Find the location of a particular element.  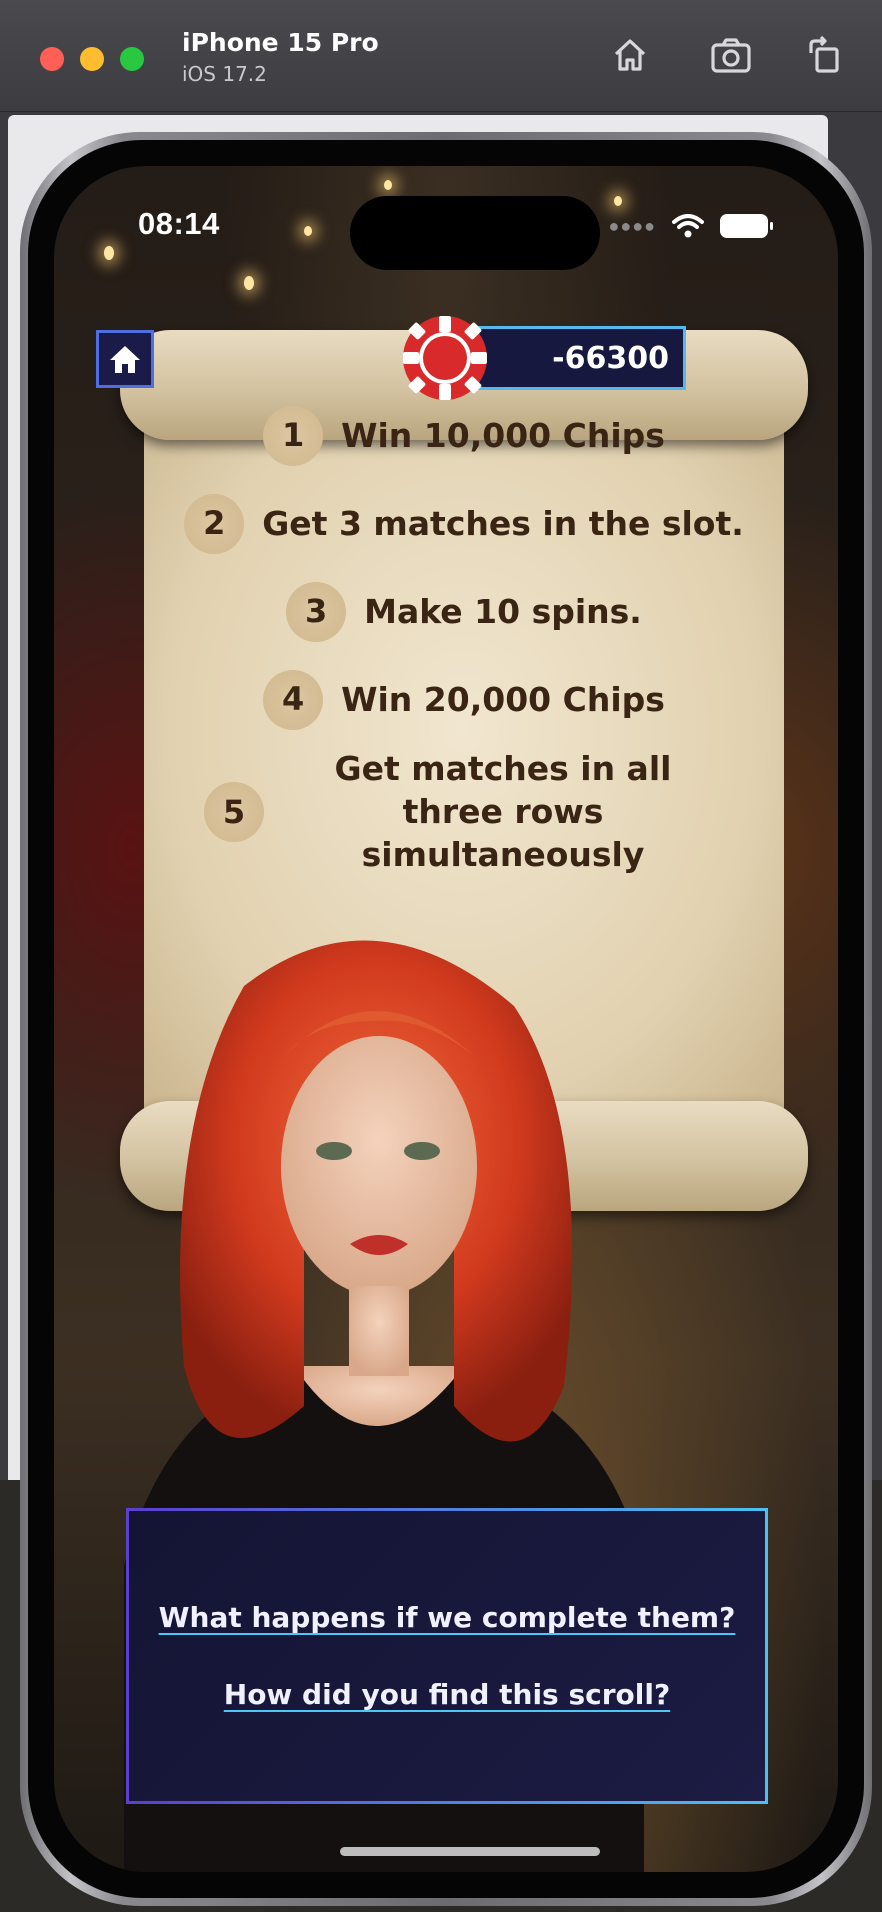

status-icons: ●●●● is located at coordinates (690, 226).